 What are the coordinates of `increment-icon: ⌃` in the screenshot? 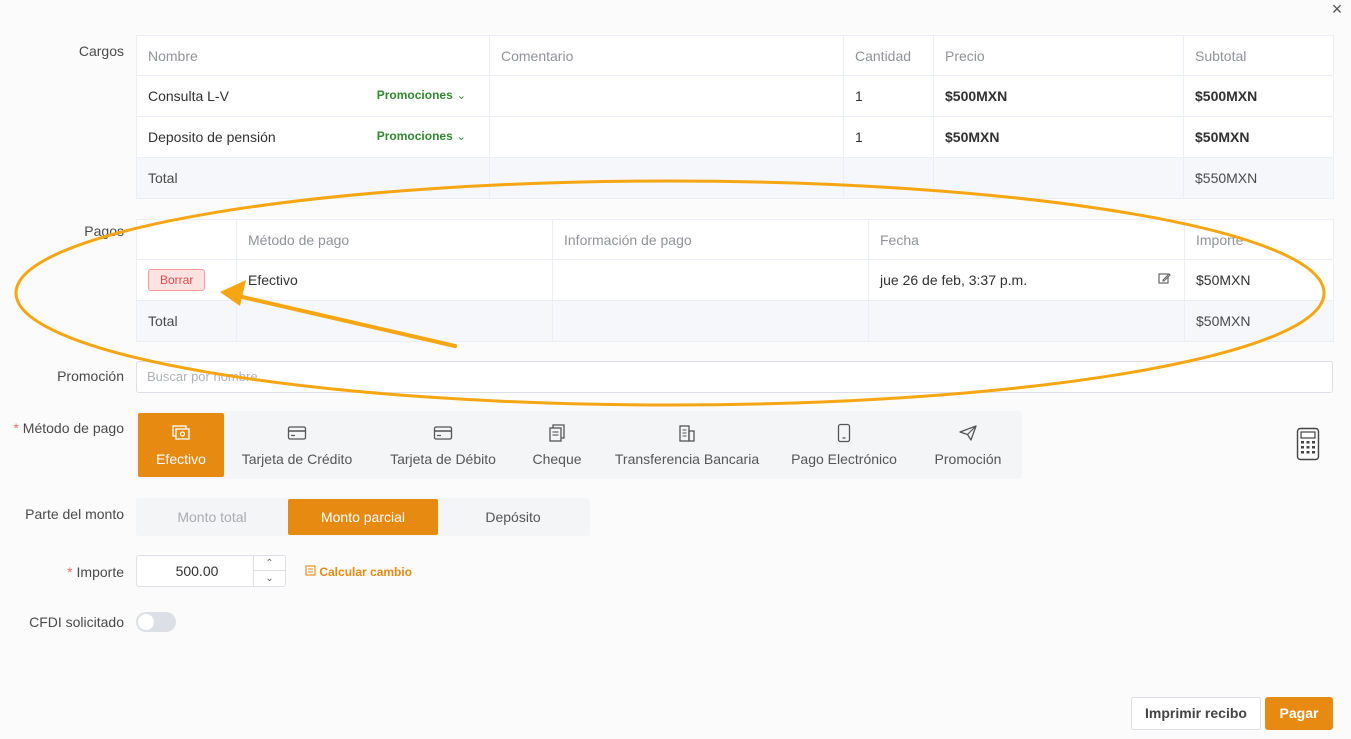 It's located at (269, 563).